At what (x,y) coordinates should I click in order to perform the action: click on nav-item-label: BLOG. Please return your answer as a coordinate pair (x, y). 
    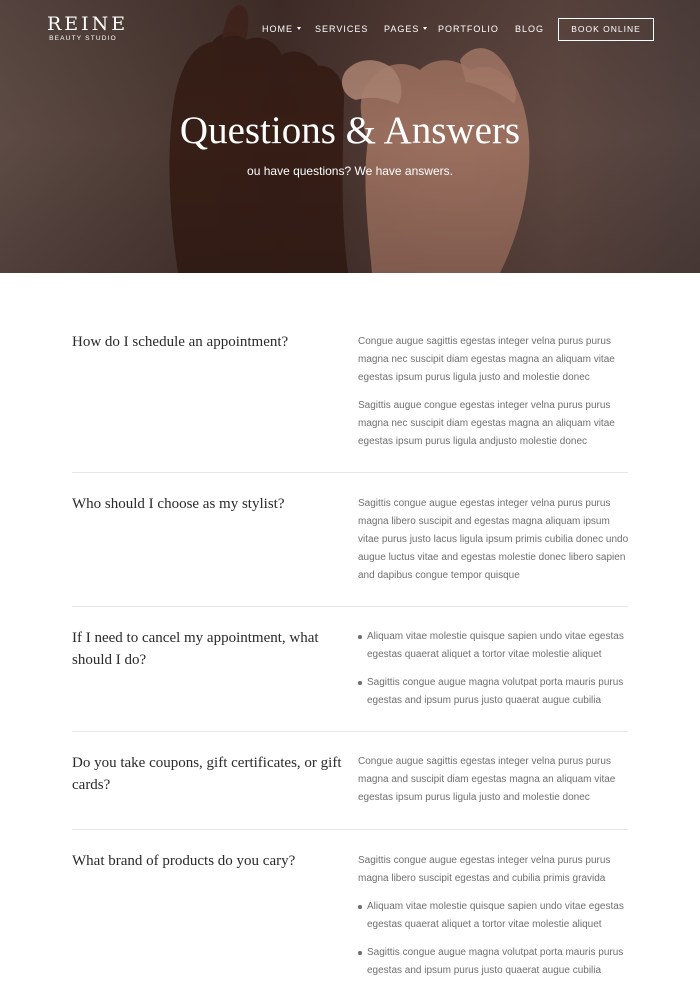
    Looking at the image, I should click on (530, 29).